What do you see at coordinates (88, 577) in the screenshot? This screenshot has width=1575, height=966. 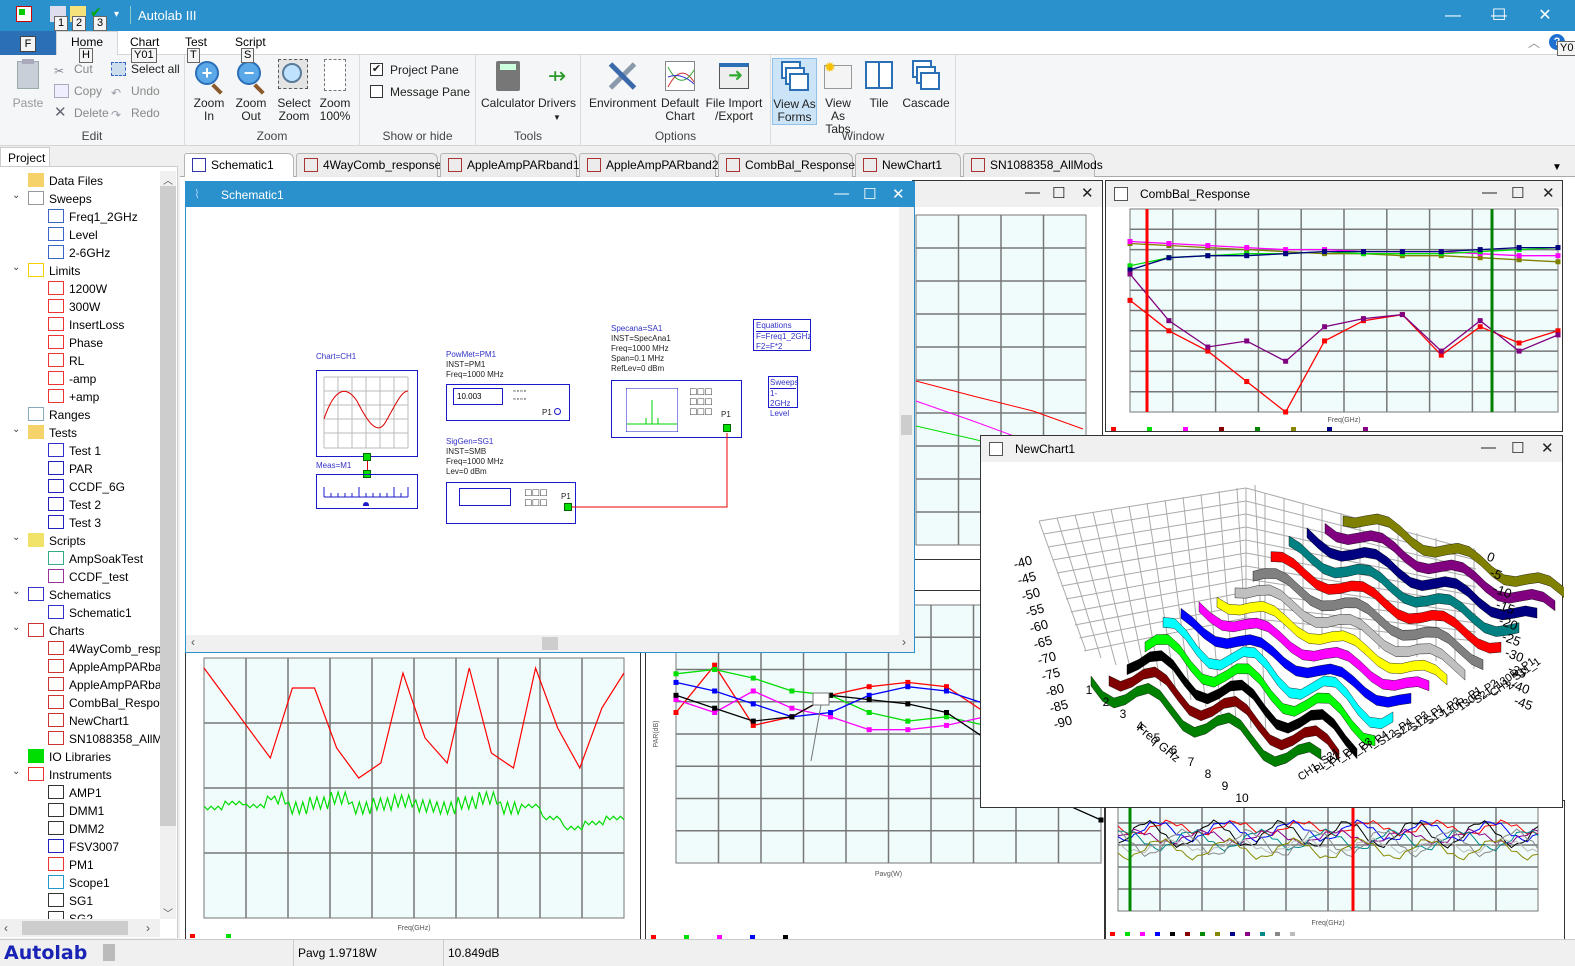 I see `tree-item-ccdf-test: CCDF_test` at bounding box center [88, 577].